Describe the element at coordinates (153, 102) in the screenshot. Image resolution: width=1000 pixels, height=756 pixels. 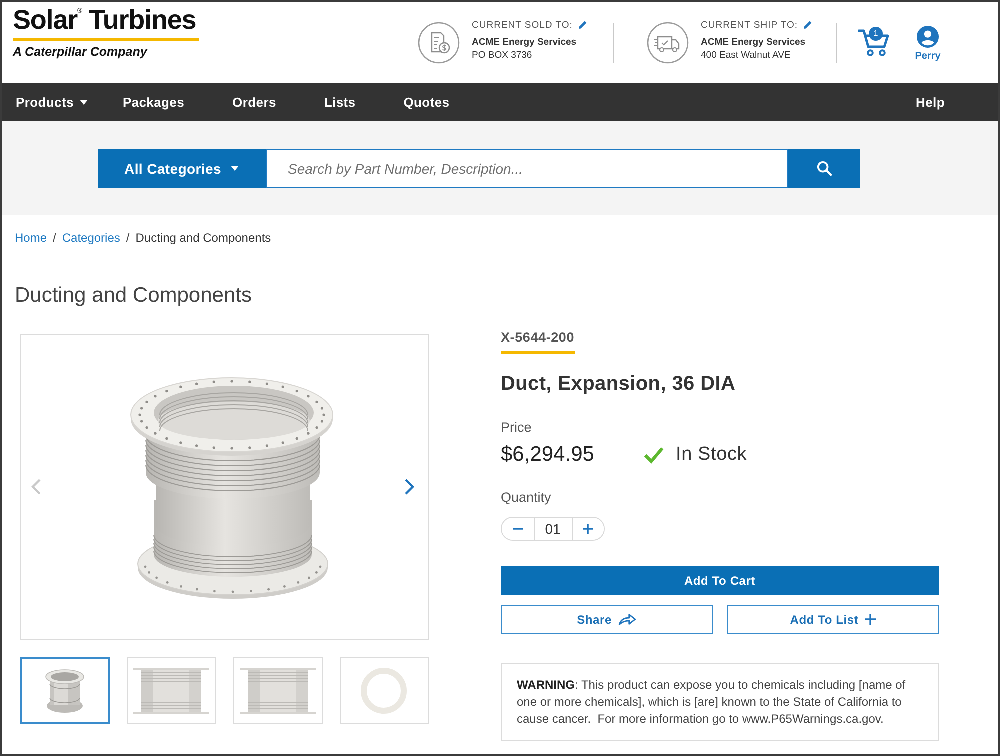
I see `nav-item: Packages` at that location.